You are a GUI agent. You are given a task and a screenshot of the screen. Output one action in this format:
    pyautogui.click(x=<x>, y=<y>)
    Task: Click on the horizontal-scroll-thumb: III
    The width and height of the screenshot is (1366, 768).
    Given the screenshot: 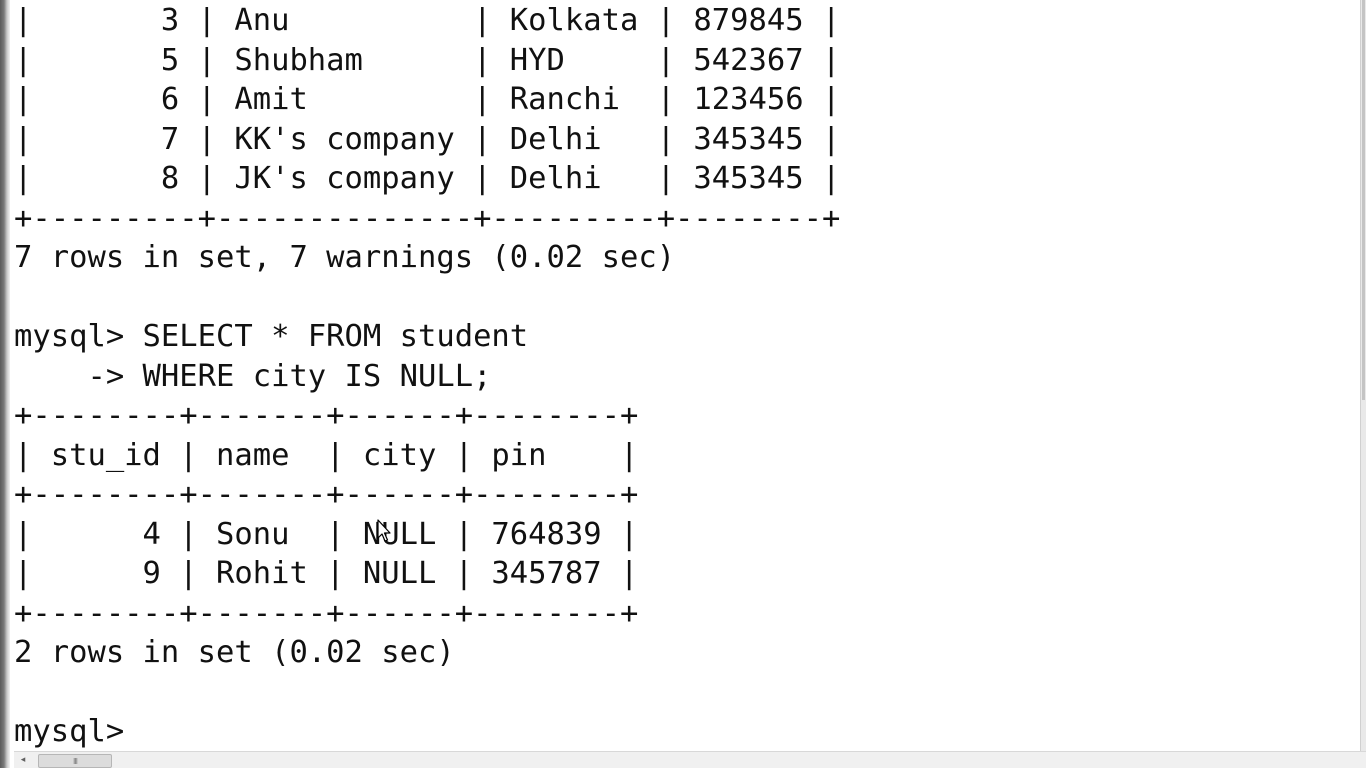 What is the action you would take?
    pyautogui.click(x=75, y=761)
    